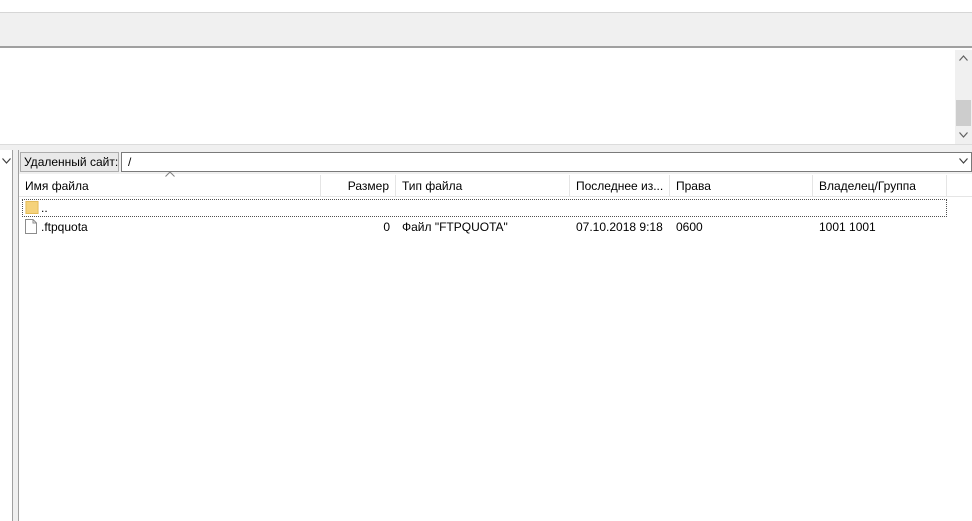 This screenshot has width=972, height=521. I want to click on scroll-down-icon, so click(963, 135).